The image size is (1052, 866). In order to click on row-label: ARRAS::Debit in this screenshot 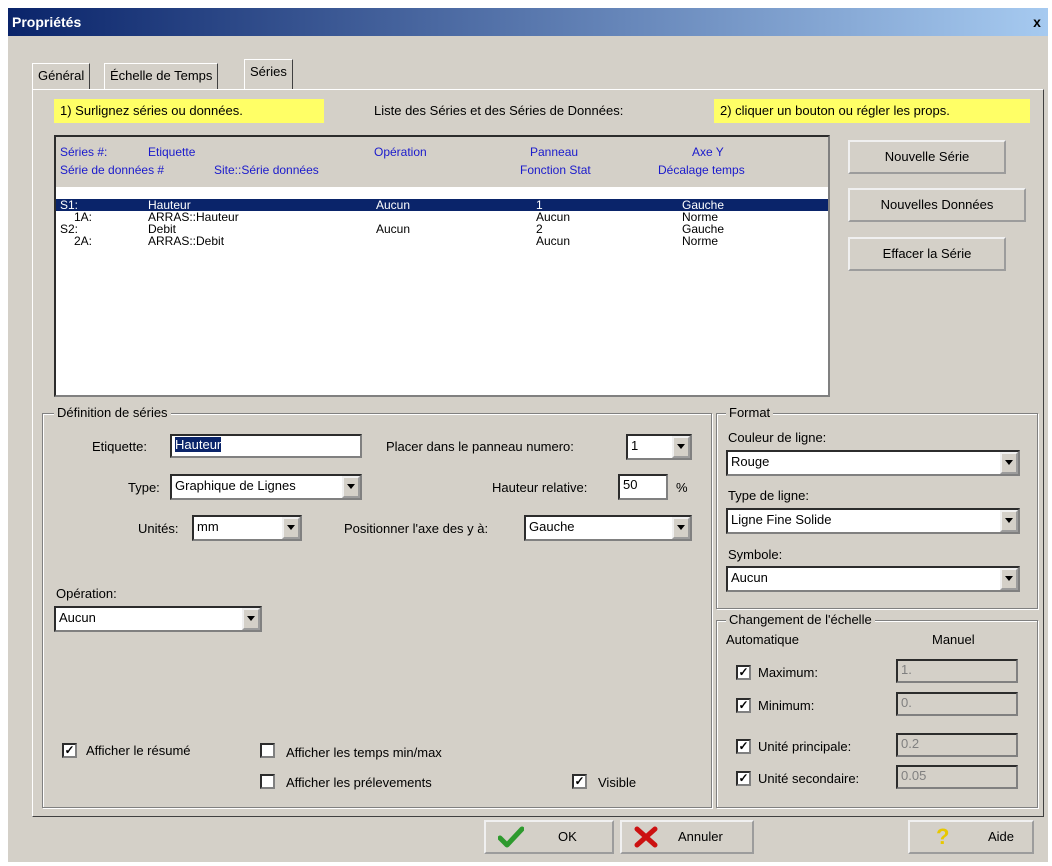, I will do `click(186, 241)`.